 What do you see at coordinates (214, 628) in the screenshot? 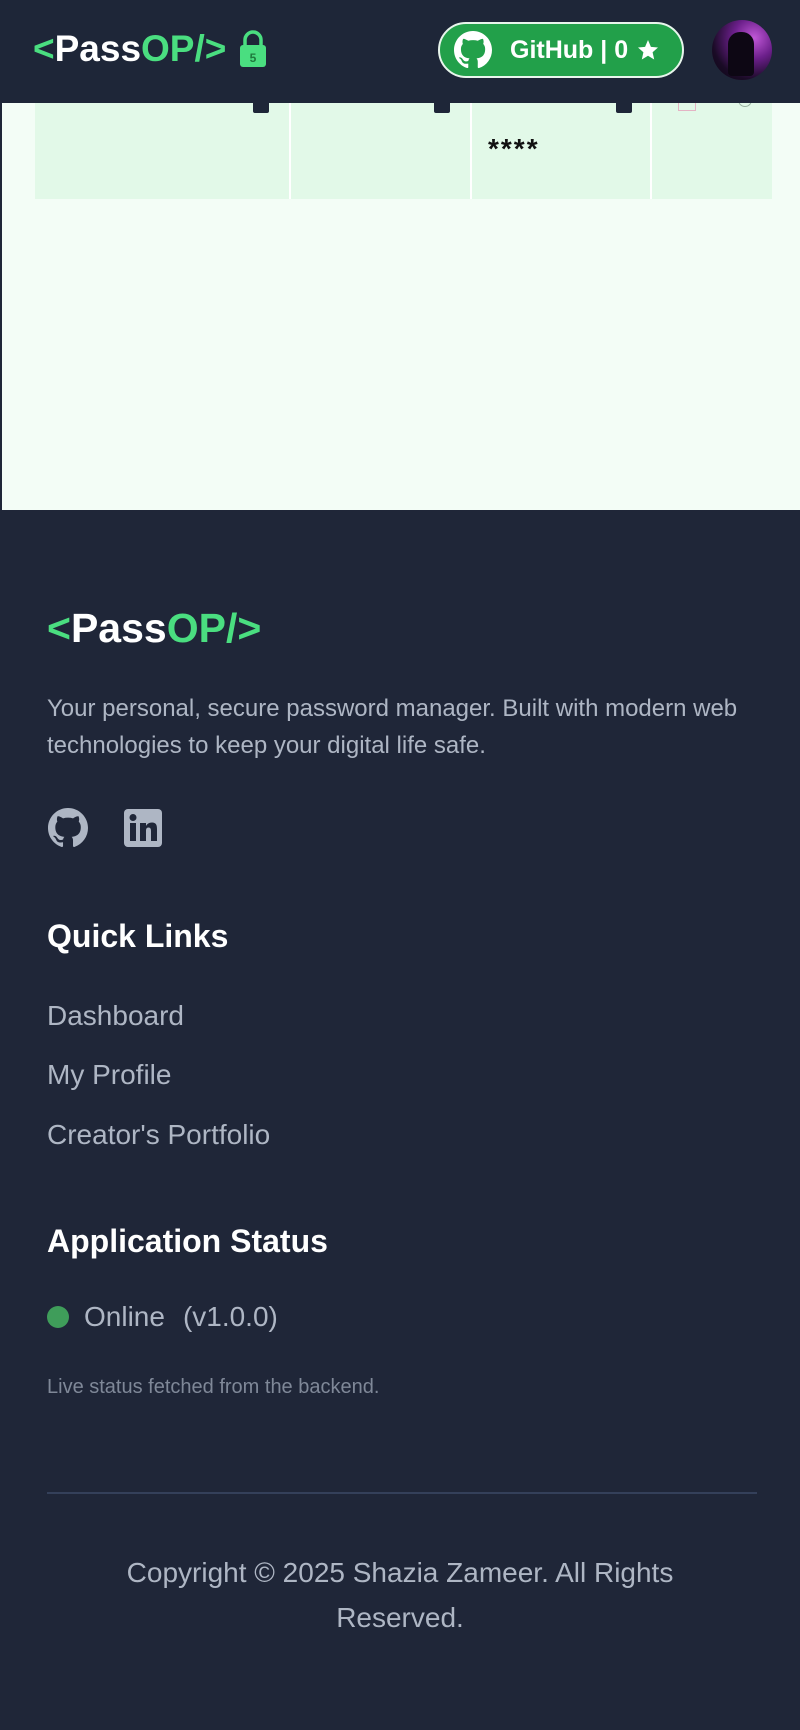
I see `footer-logo-op: OP/>` at bounding box center [214, 628].